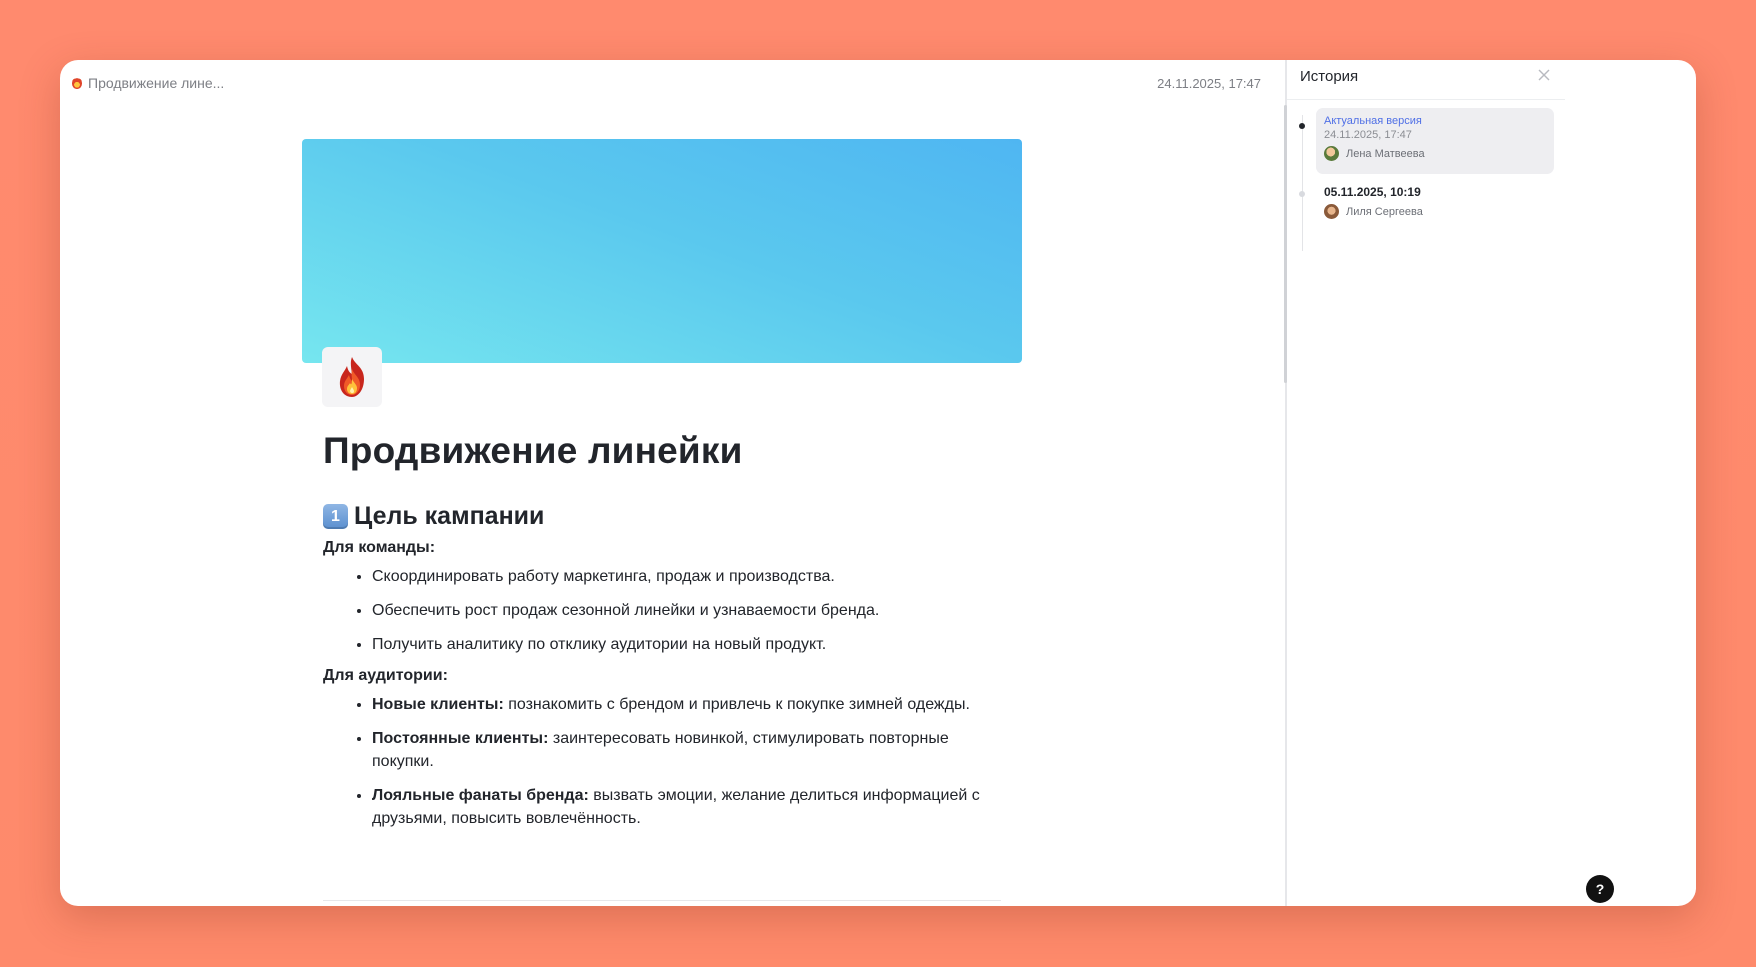 The width and height of the screenshot is (1756, 967). What do you see at coordinates (335, 516) in the screenshot?
I see `keycap-one-icon: 1` at bounding box center [335, 516].